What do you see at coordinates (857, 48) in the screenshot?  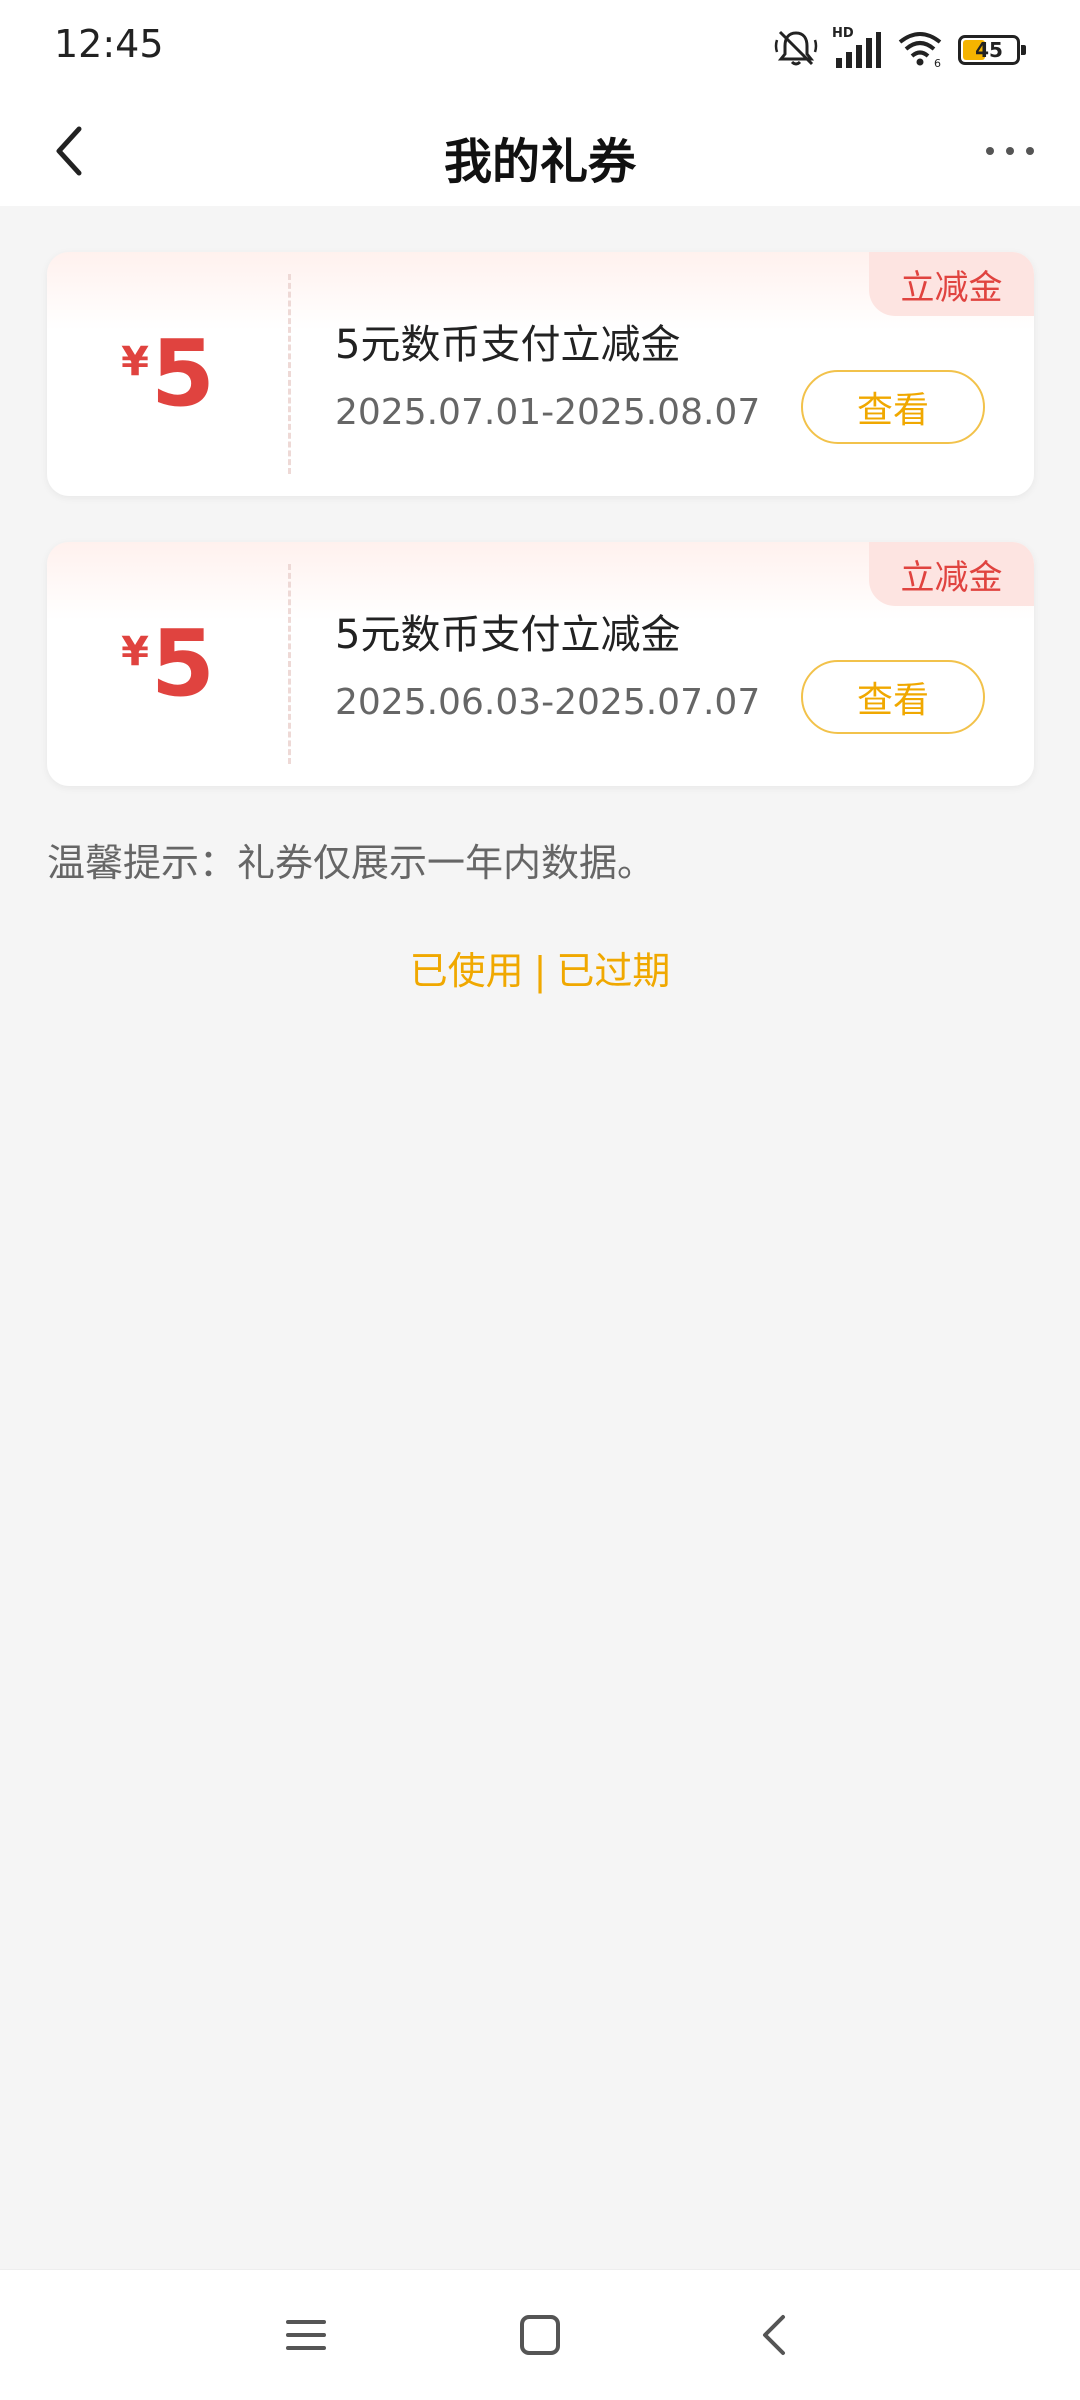 I see `signal-icon: HD` at bounding box center [857, 48].